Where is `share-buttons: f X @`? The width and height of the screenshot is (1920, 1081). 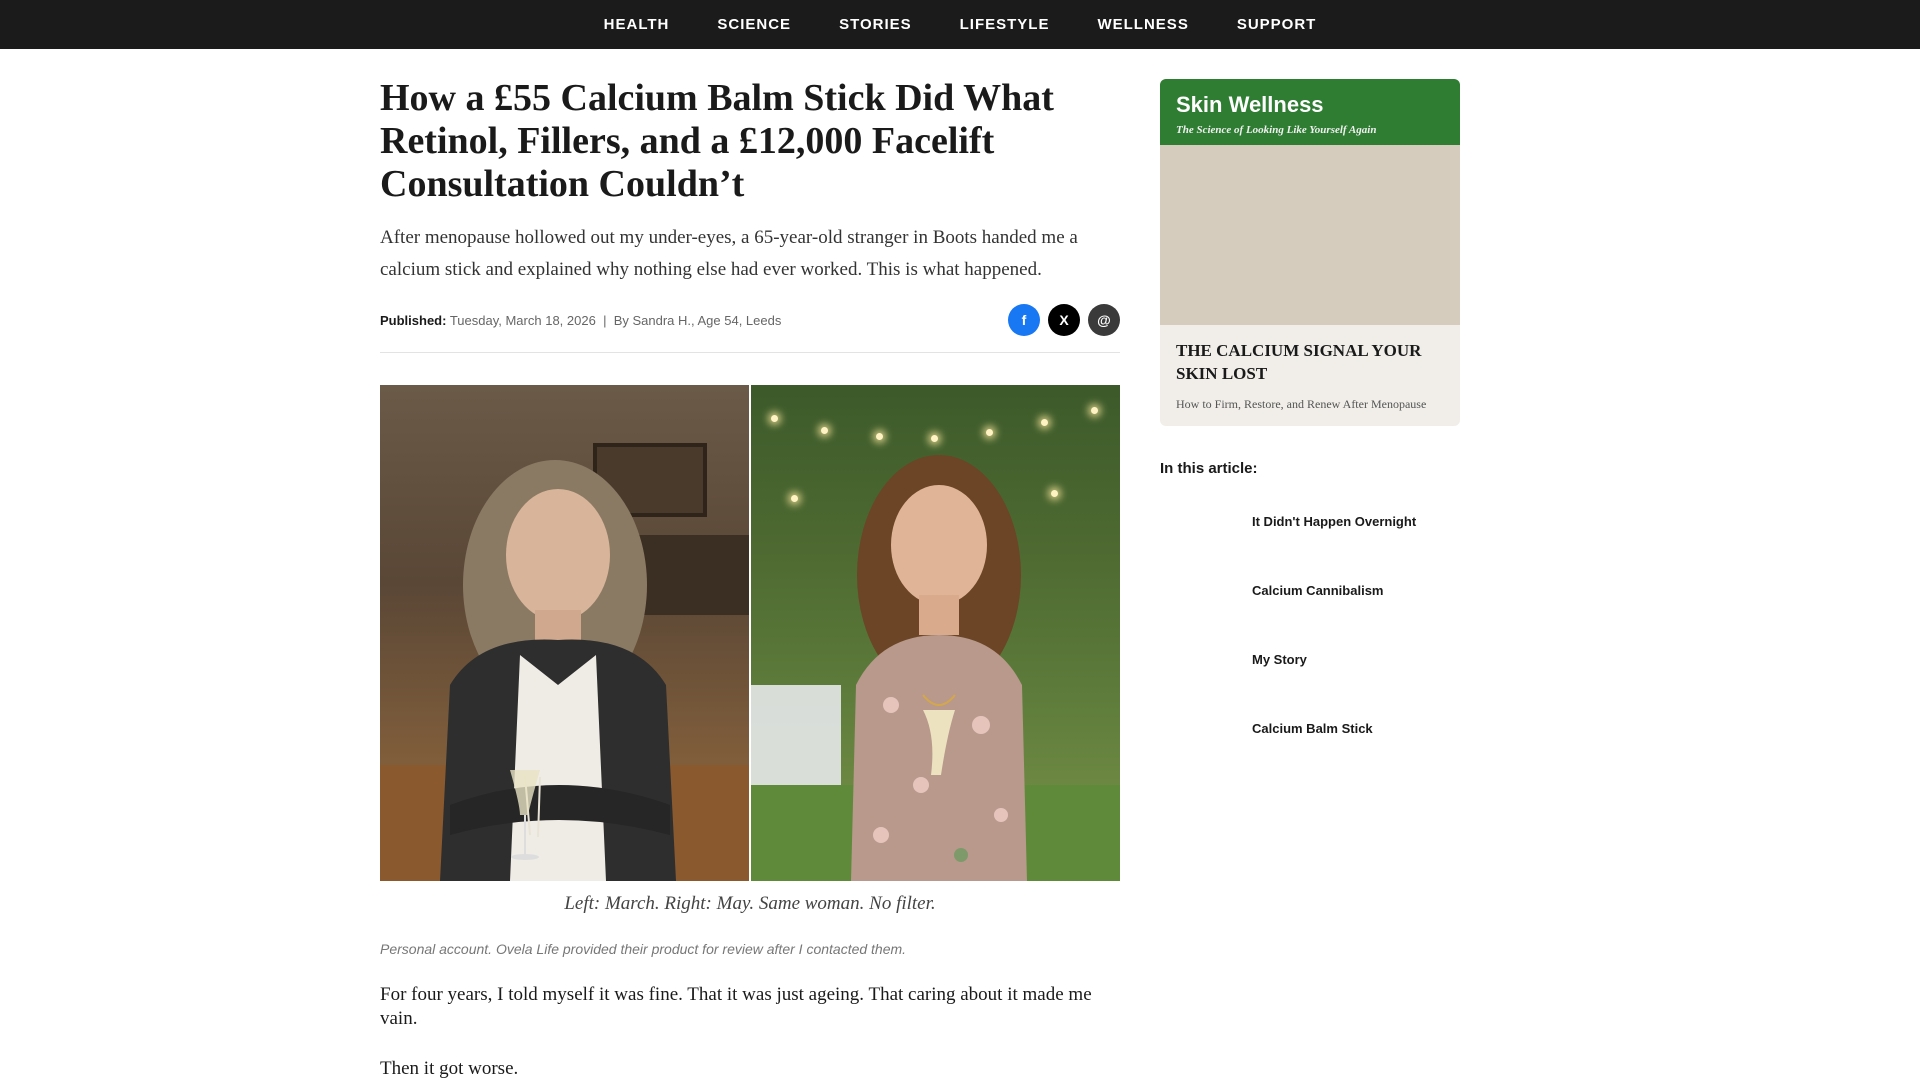
share-buttons: f X @ is located at coordinates (1064, 320).